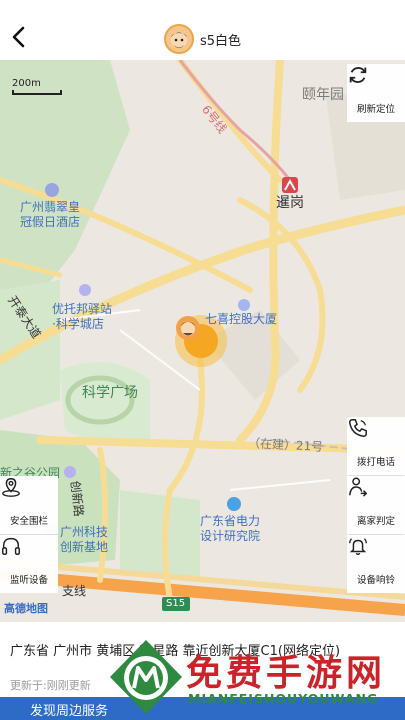 This screenshot has height=720, width=405. What do you see at coordinates (52, 190) in the screenshot?
I see `hotel-icon` at bounding box center [52, 190].